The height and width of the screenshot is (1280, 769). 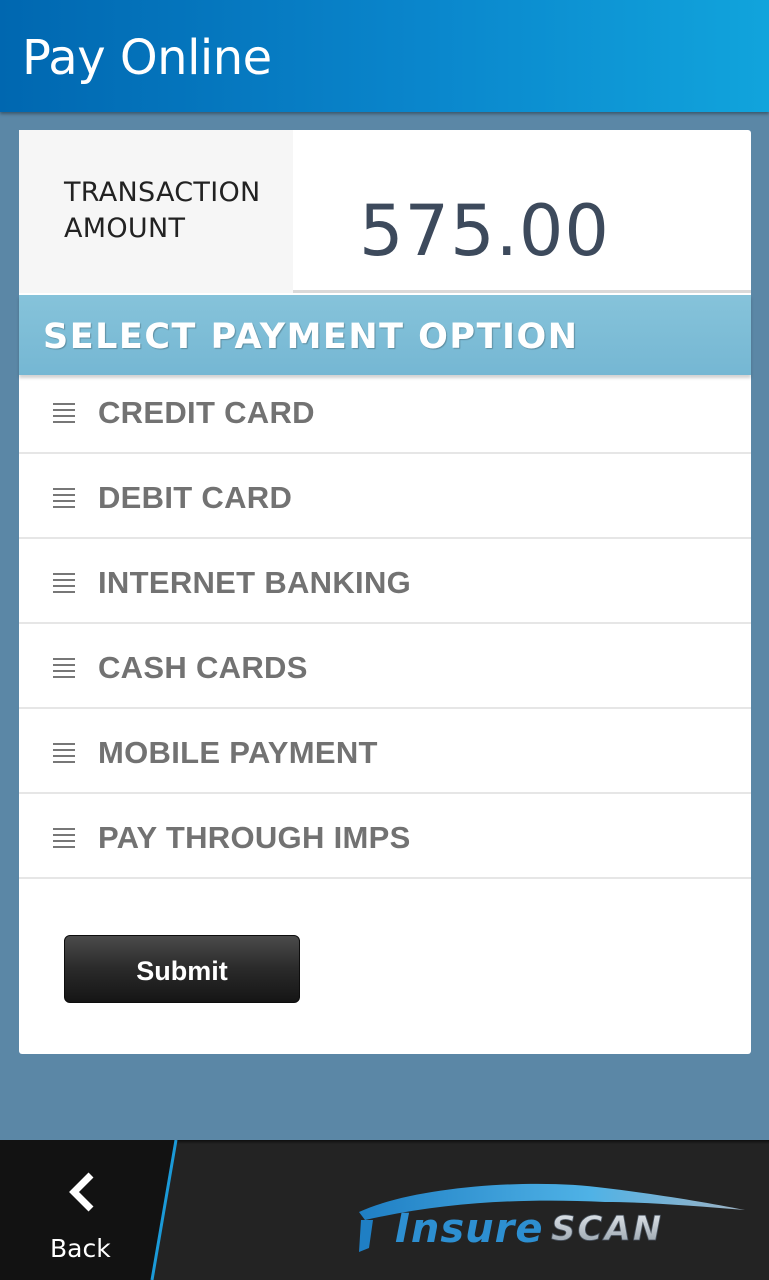 I want to click on payment-option-internet-banking: INTERNET BANKING, so click(x=385, y=581).